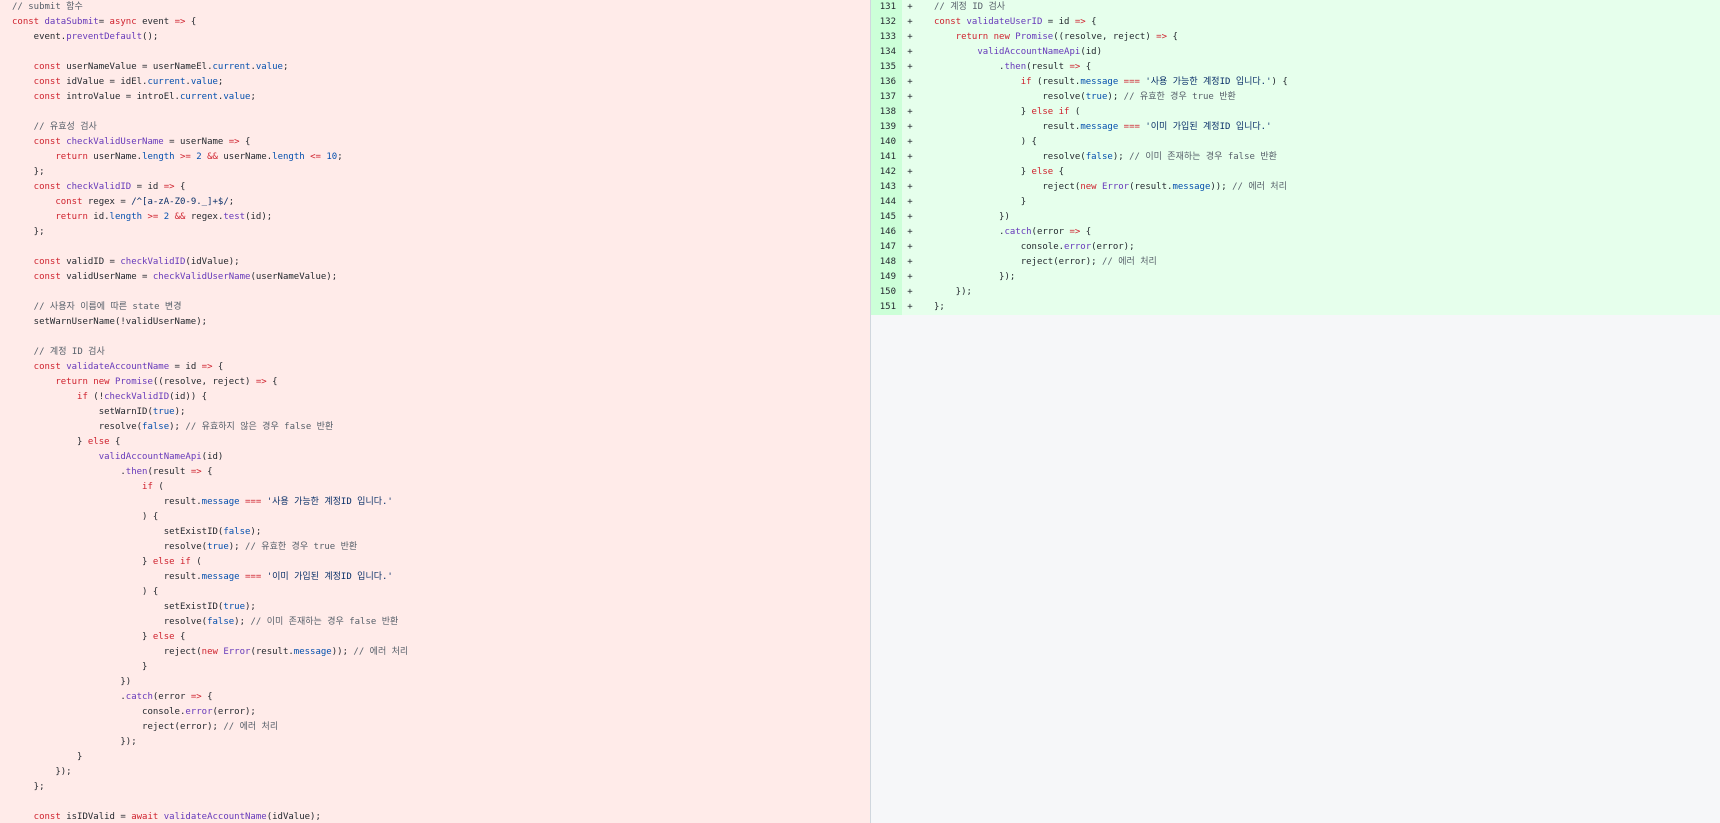 The image size is (1720, 823). Describe the element at coordinates (886, 67) in the screenshot. I see `line-number: 135` at that location.